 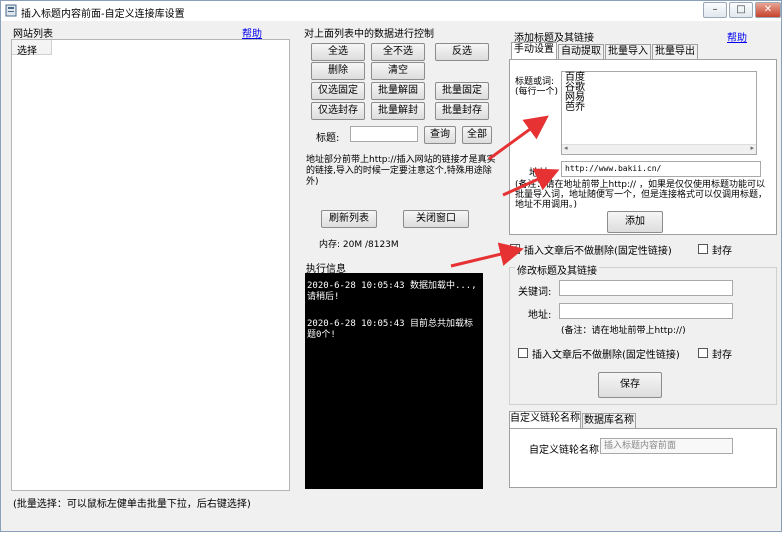 I want to click on annotation-arrows, so click(x=505, y=191).